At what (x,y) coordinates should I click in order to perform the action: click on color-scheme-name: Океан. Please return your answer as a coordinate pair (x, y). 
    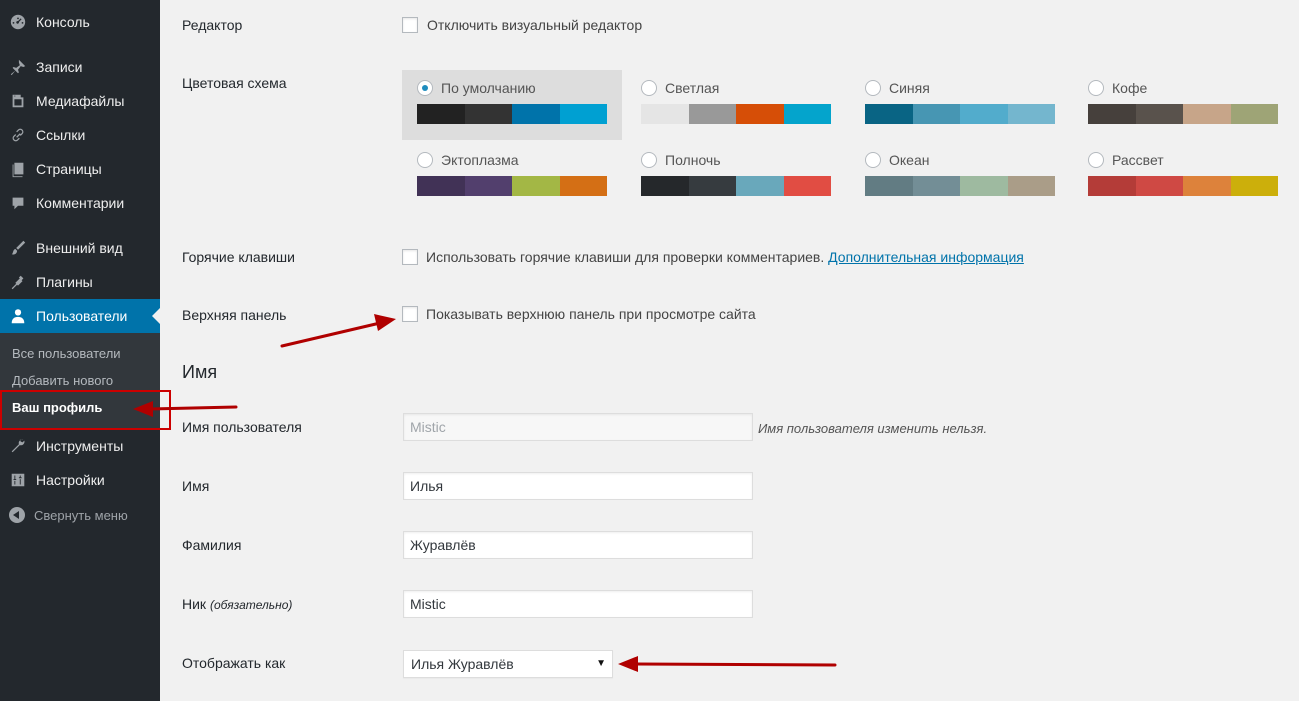
    Looking at the image, I should click on (909, 160).